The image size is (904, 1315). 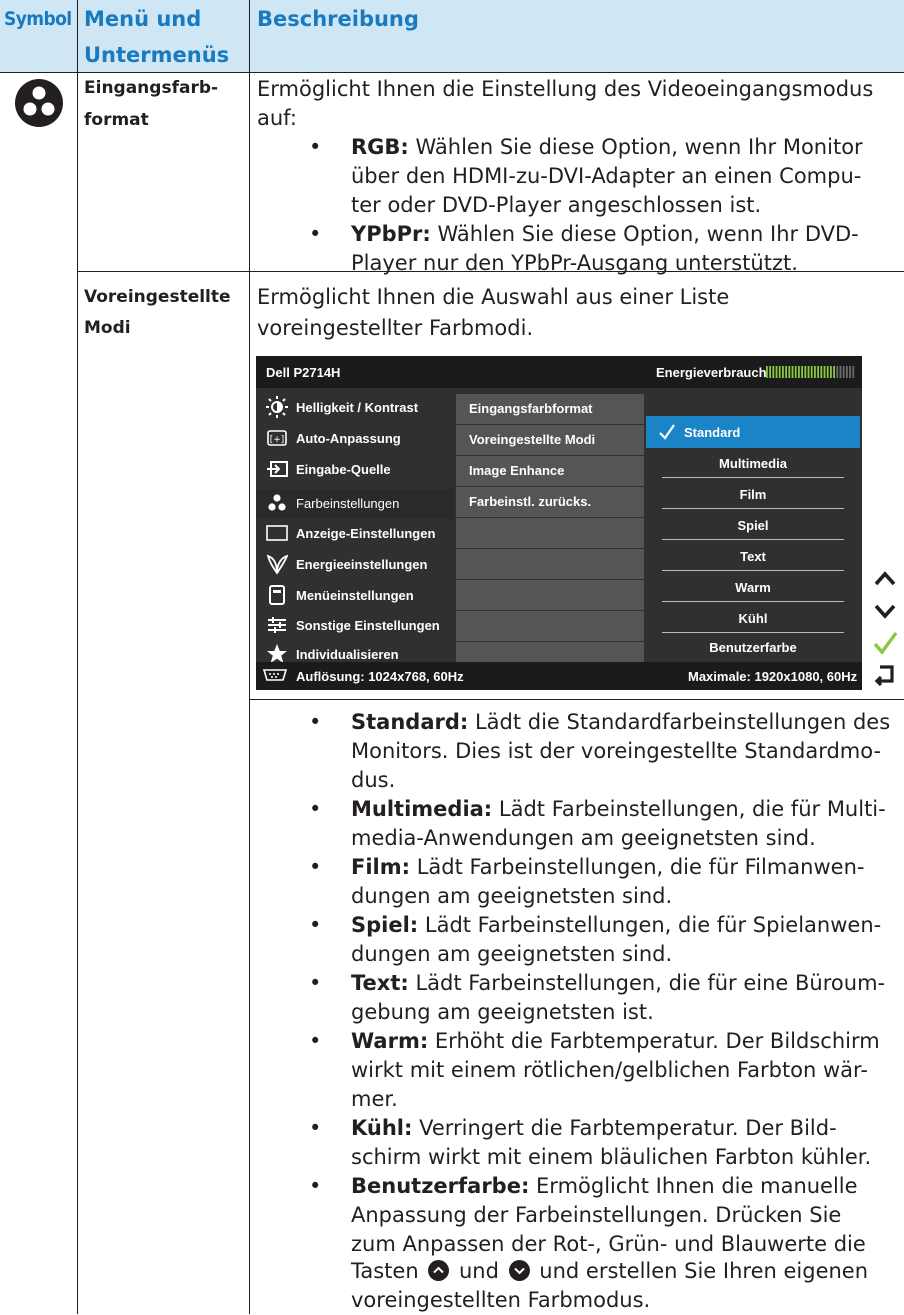 I want to click on row1-desc-line2: auf:, so click(x=277, y=118).